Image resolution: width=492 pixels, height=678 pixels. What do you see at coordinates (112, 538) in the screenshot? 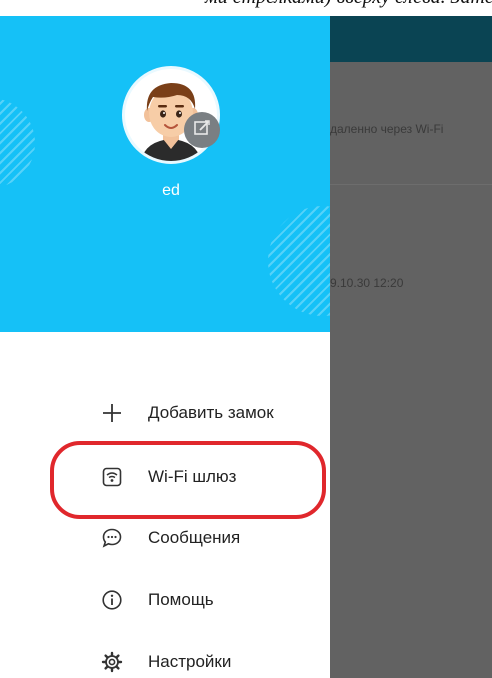
I see `chat-bubble-icon` at bounding box center [112, 538].